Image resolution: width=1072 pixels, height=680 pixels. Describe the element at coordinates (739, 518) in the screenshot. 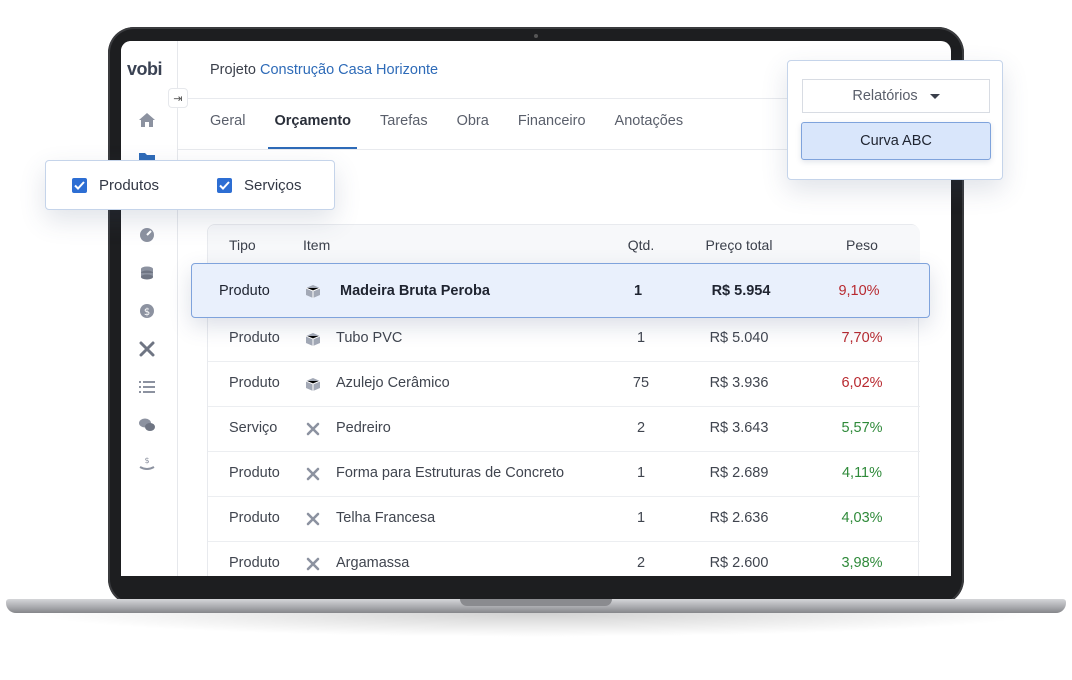

I see `cell-preco: R$ 2.636` at that location.